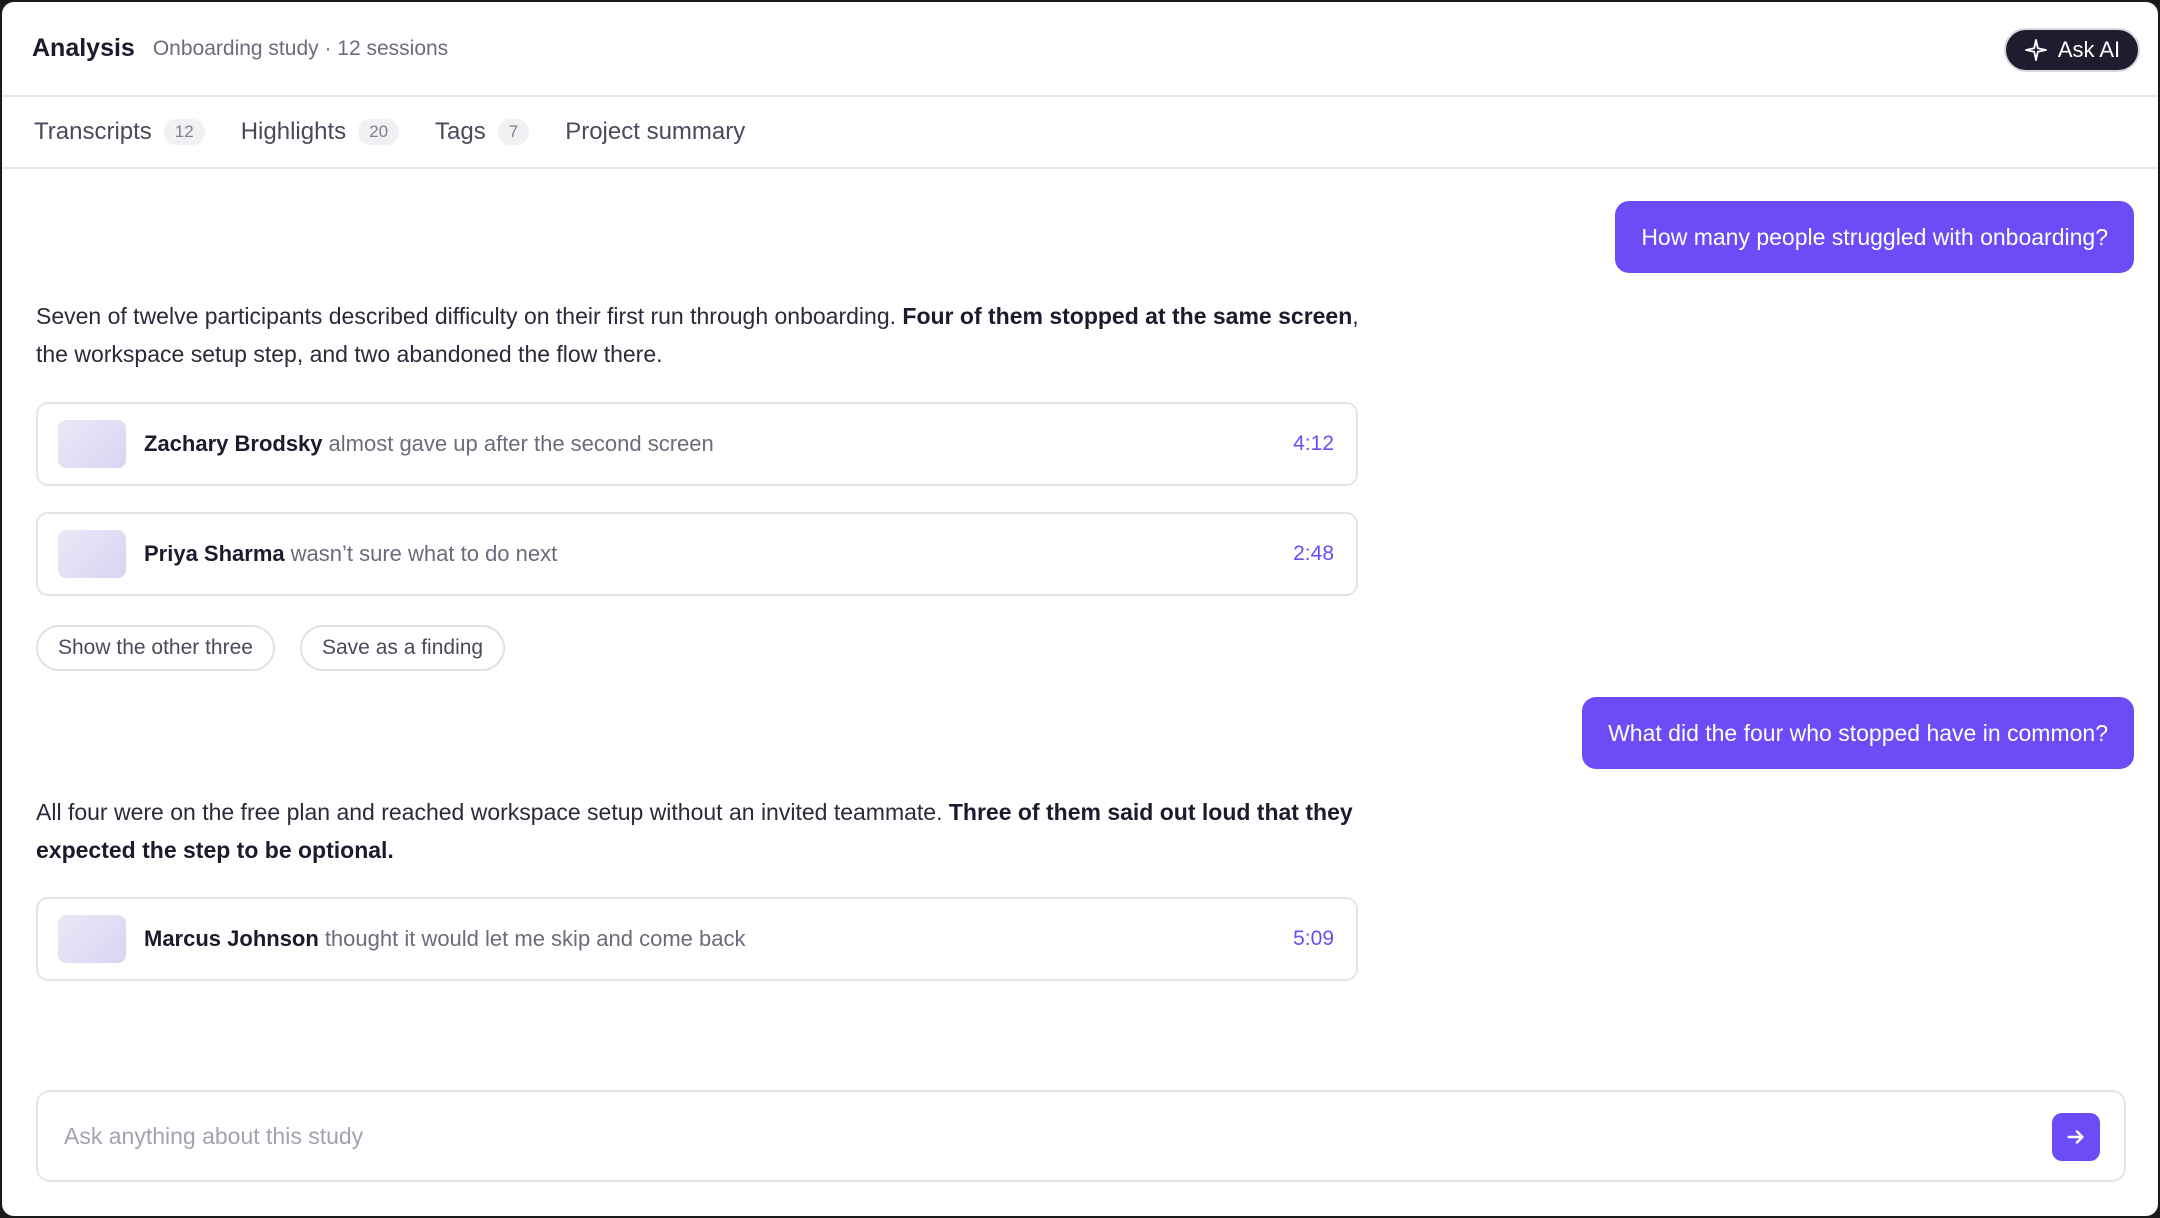  I want to click on ai-response-emphasis: Four of them stopped at the same screen, so click(1127, 316).